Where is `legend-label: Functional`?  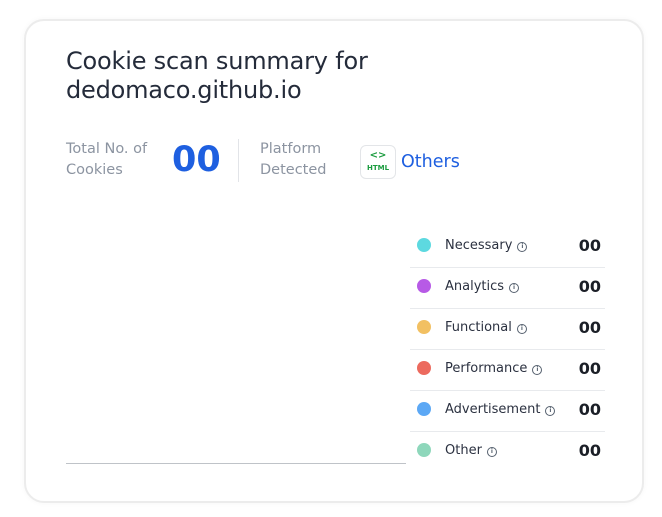 legend-label: Functional is located at coordinates (478, 327).